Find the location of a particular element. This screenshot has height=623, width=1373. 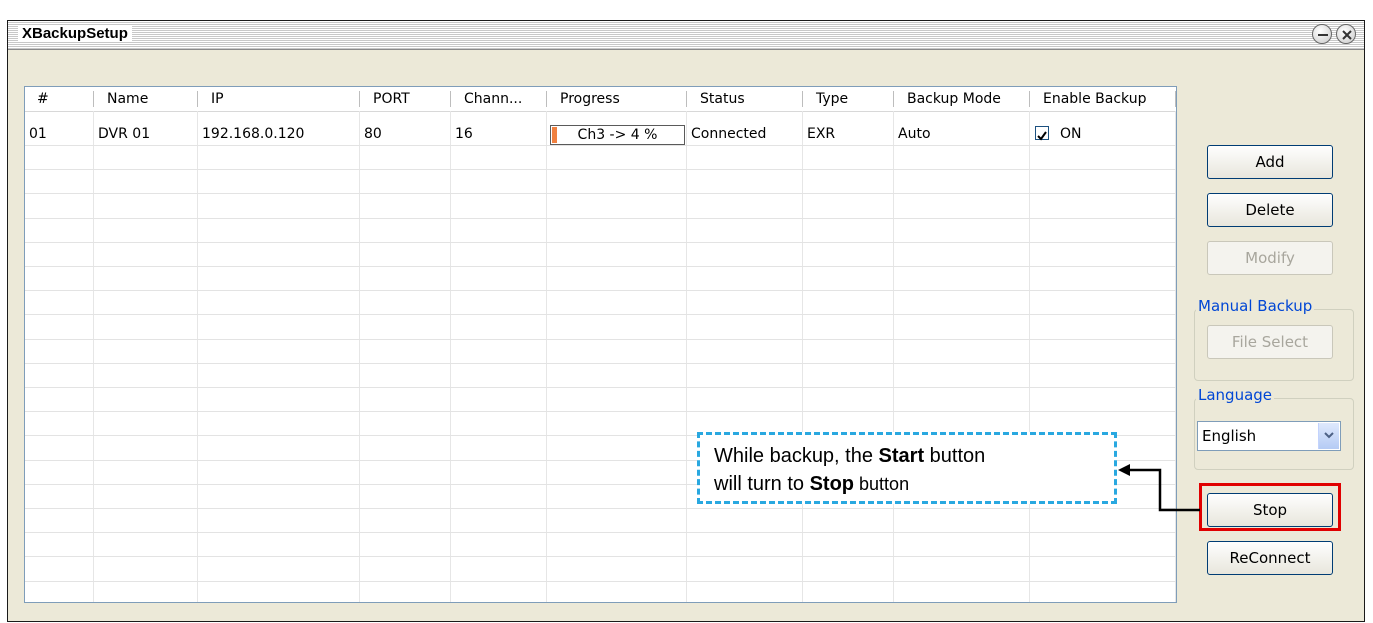

progress-bar: Ch3 -> 4 % is located at coordinates (617, 135).